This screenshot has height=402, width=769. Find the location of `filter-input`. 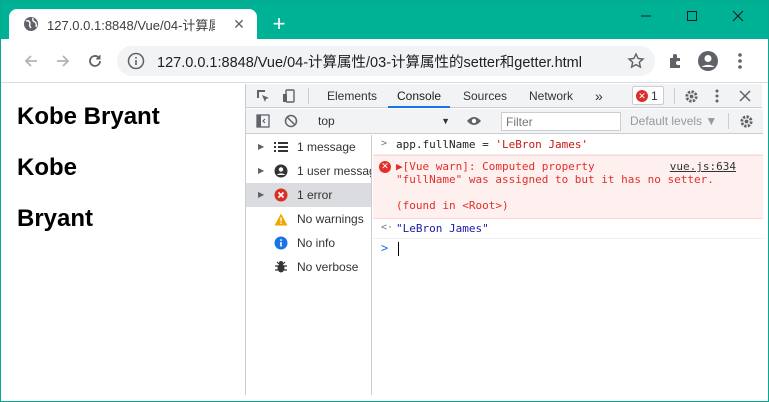

filter-input is located at coordinates (561, 121).